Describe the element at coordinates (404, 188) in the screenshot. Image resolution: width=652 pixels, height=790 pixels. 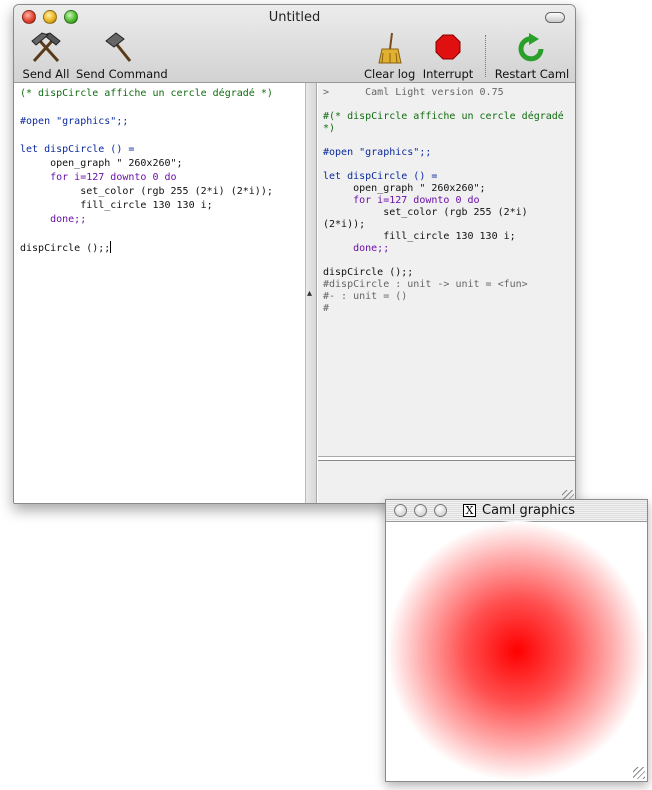
I see `console-line: open_graph " 260x260";` at that location.